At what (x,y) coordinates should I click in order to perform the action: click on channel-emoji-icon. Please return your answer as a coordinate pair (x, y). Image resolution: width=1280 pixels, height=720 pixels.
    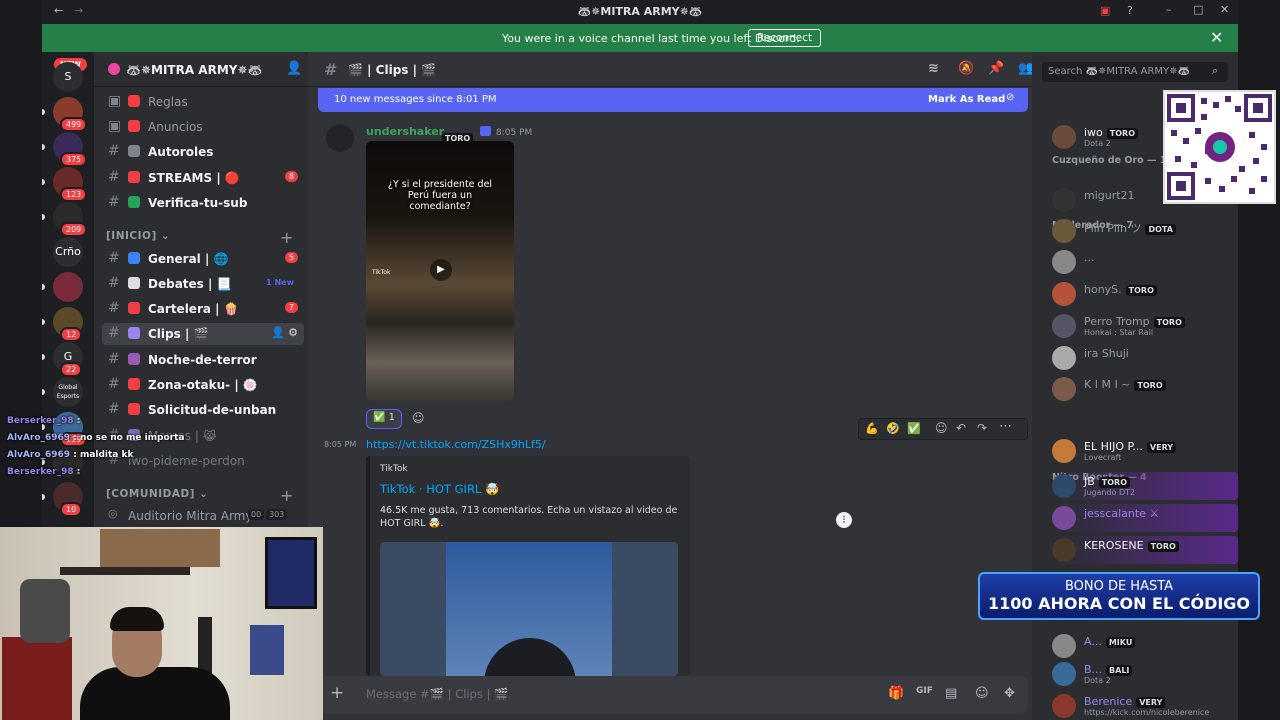
    Looking at the image, I should click on (134, 101).